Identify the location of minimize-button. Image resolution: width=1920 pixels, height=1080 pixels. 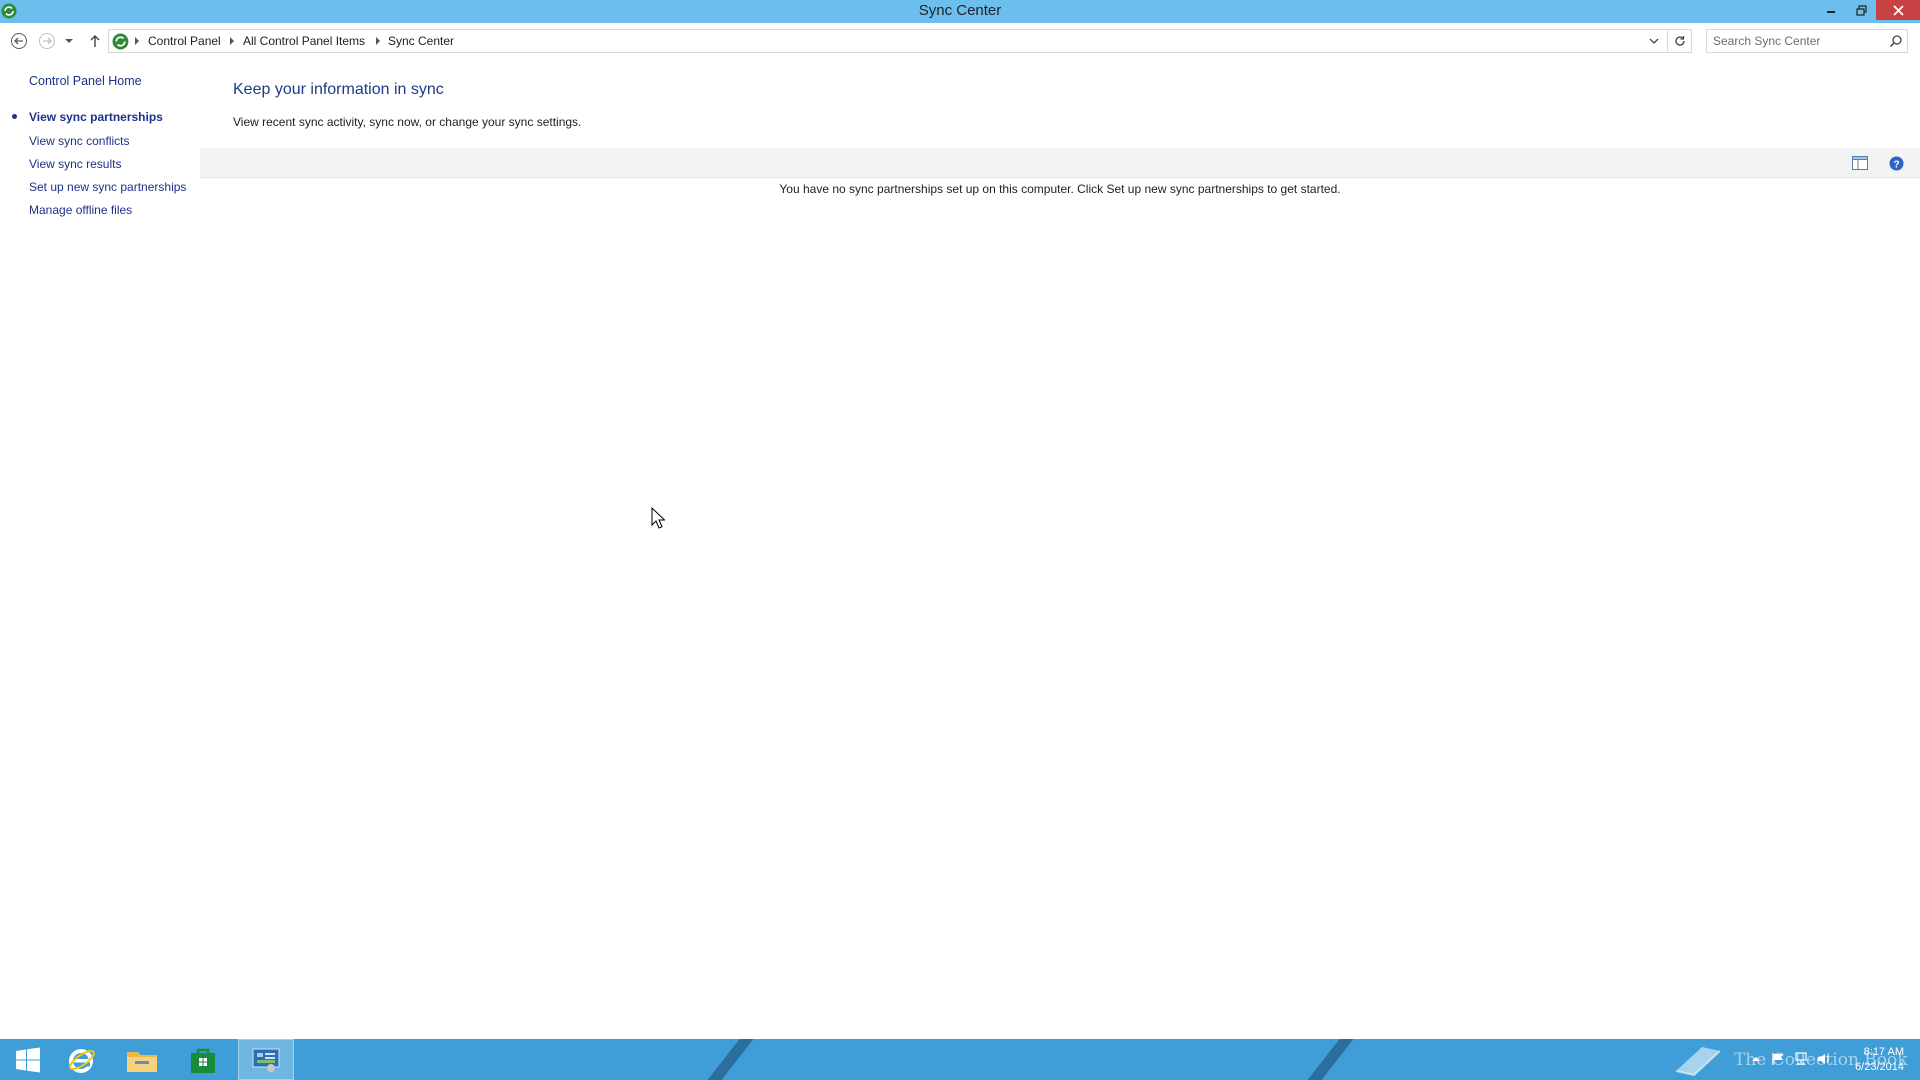
(1831, 10).